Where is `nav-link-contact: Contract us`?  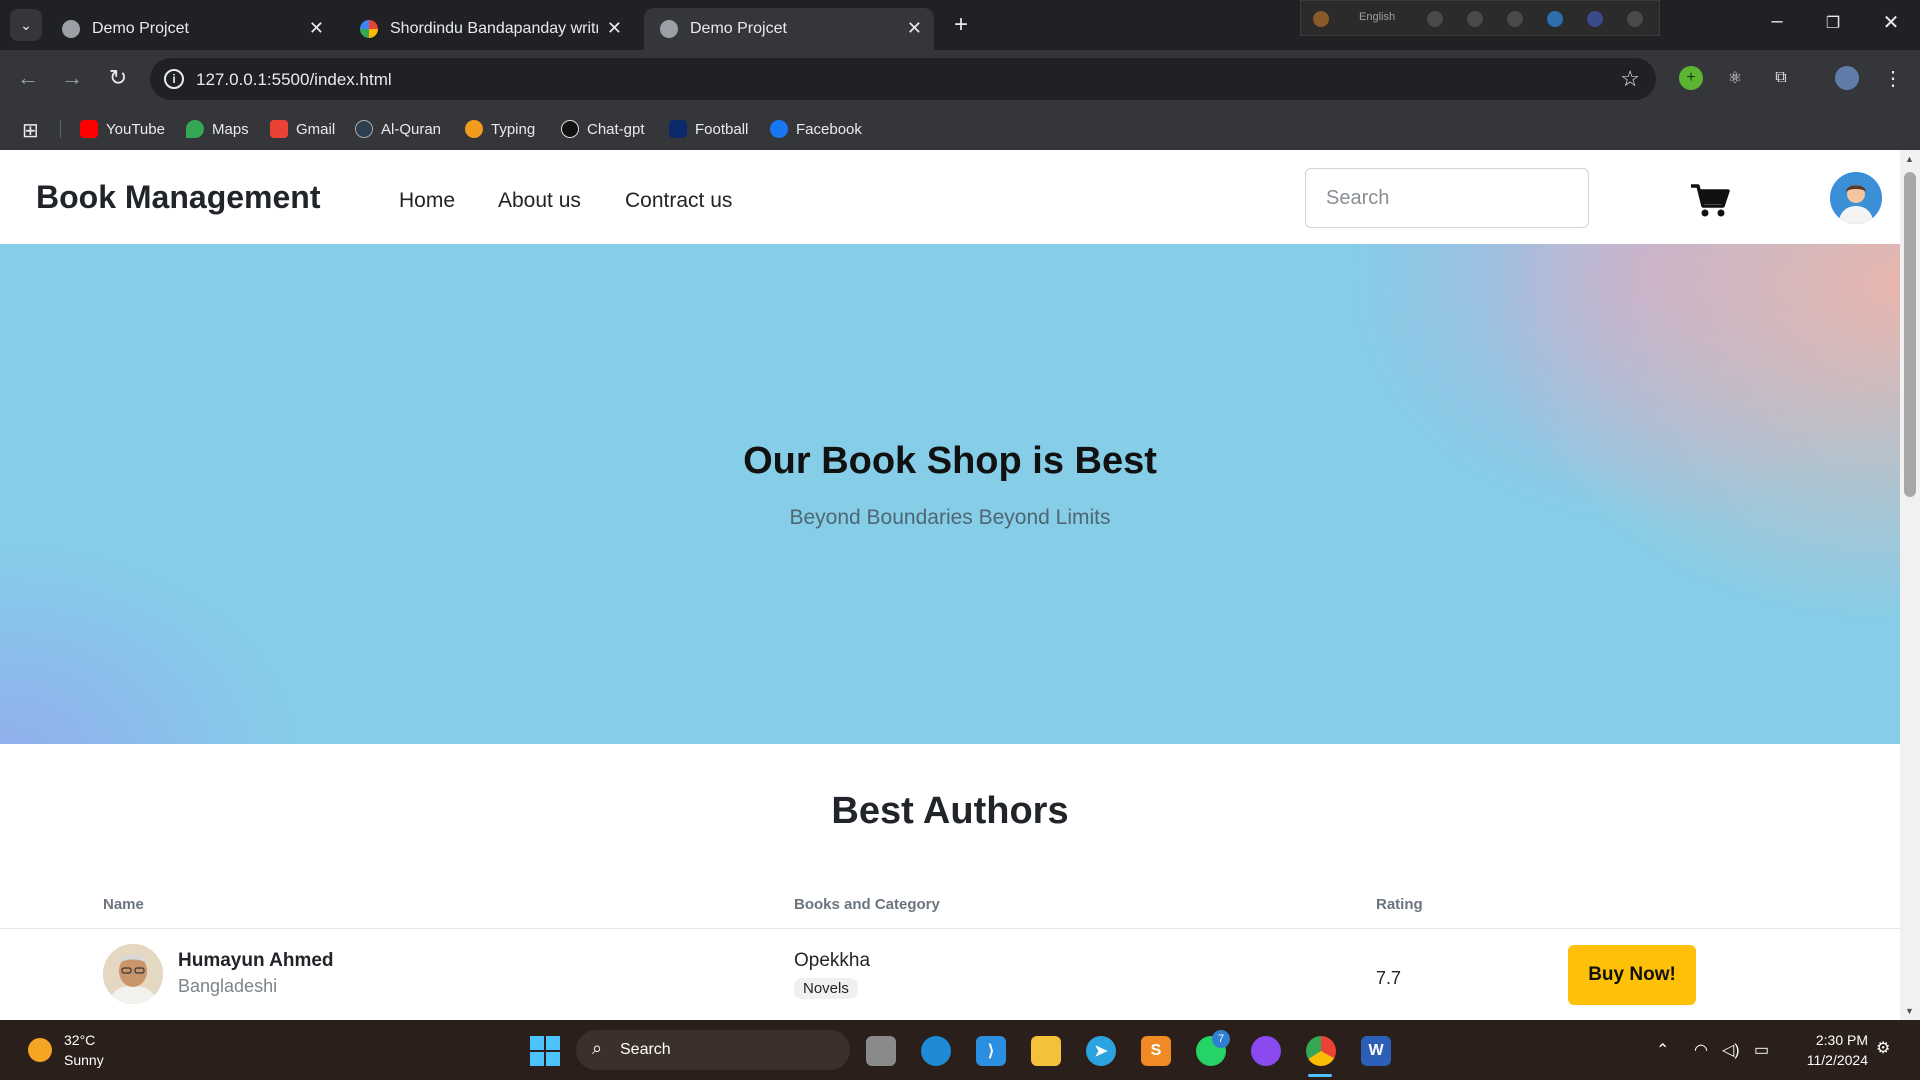
nav-link-contact: Contract us is located at coordinates (678, 201).